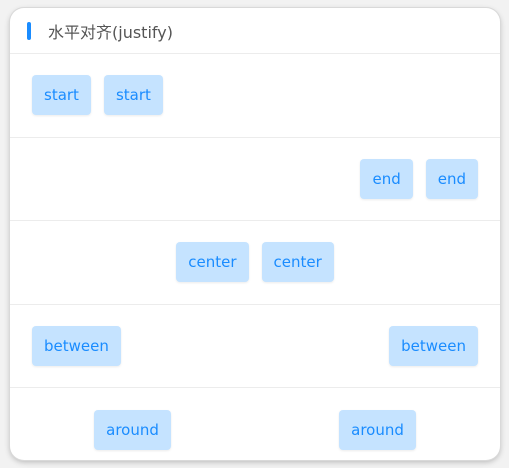 The height and width of the screenshot is (468, 509). What do you see at coordinates (377, 429) in the screenshot?
I see `around-item-2: around` at bounding box center [377, 429].